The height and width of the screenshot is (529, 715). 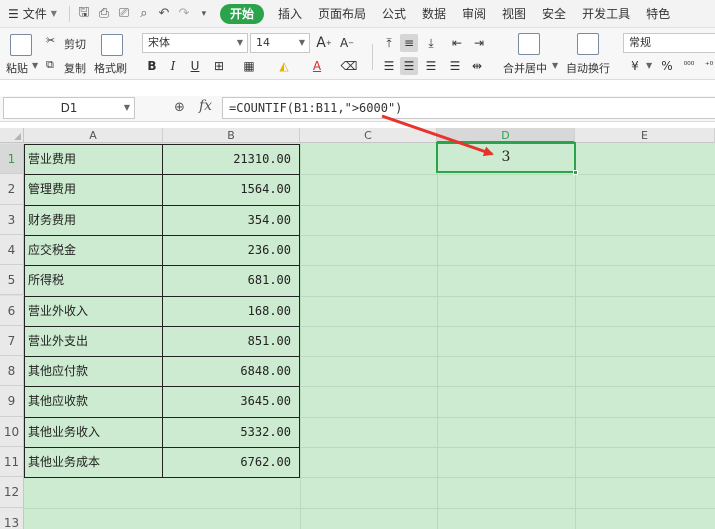 I want to click on paste-button: 粘贴, so click(x=17, y=68).